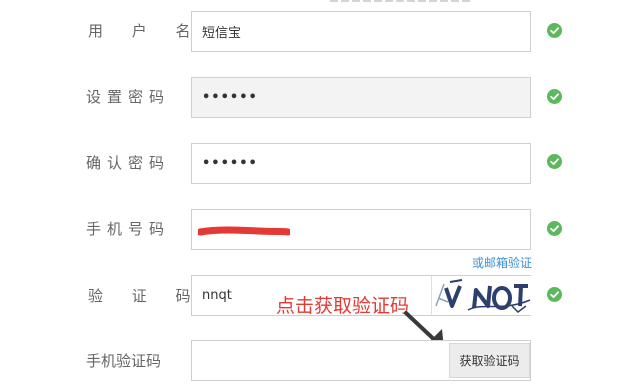 The height and width of the screenshot is (387, 626). What do you see at coordinates (217, 295) in the screenshot?
I see `captcha-value: nnqt` at bounding box center [217, 295].